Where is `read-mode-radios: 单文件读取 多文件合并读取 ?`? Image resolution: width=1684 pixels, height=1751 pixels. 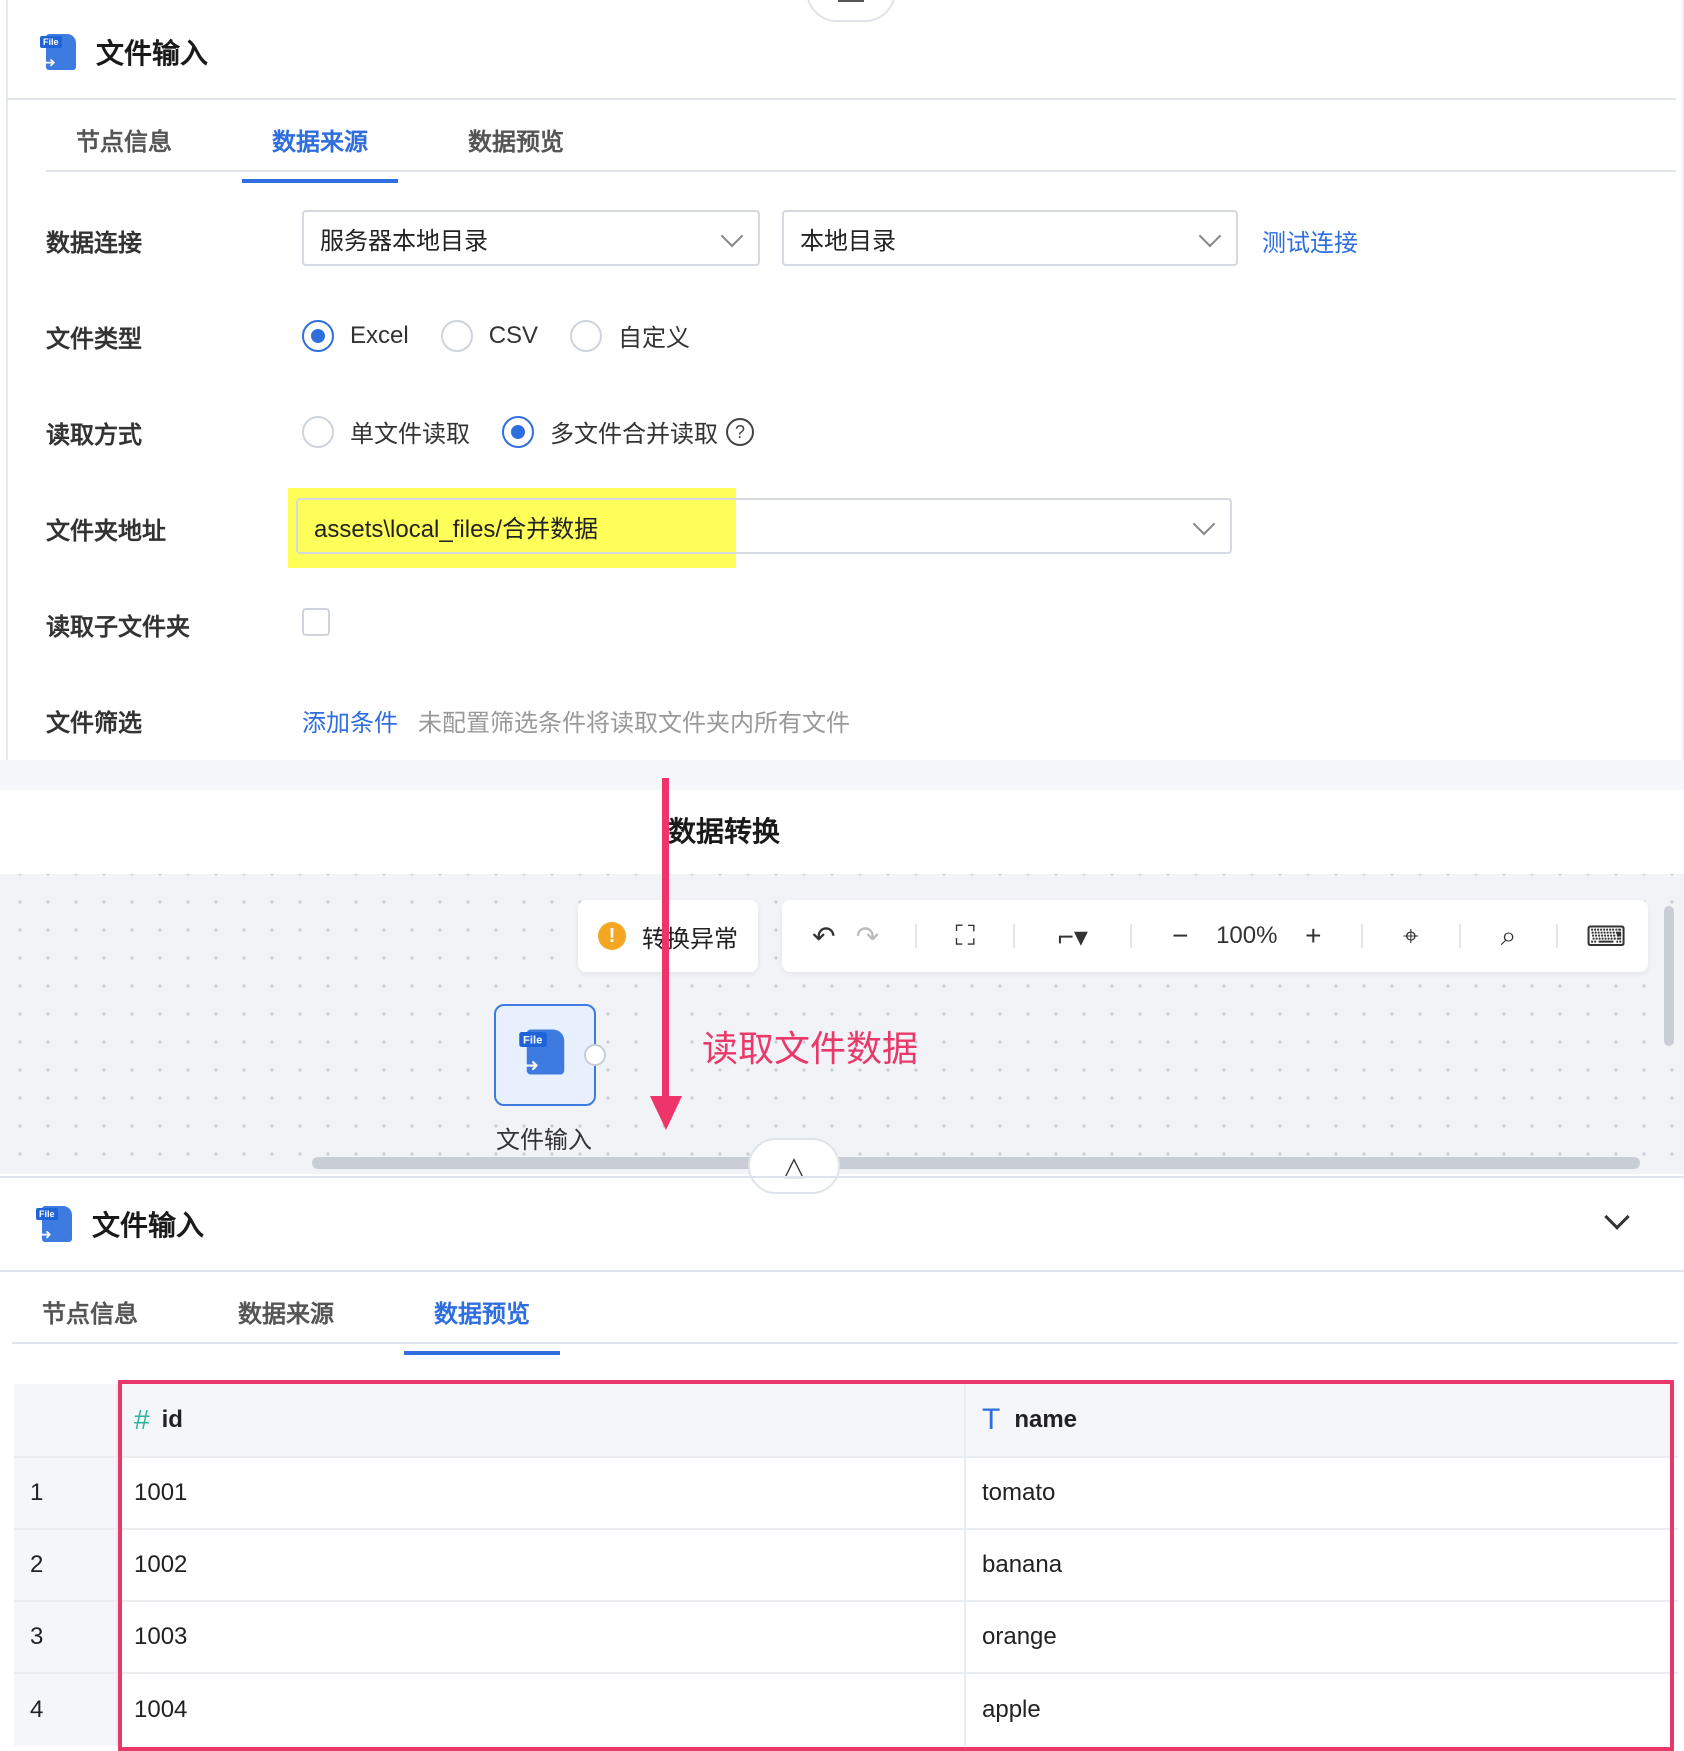
read-mode-radios: 单文件读取 多文件合并读取 ? is located at coordinates (528, 431).